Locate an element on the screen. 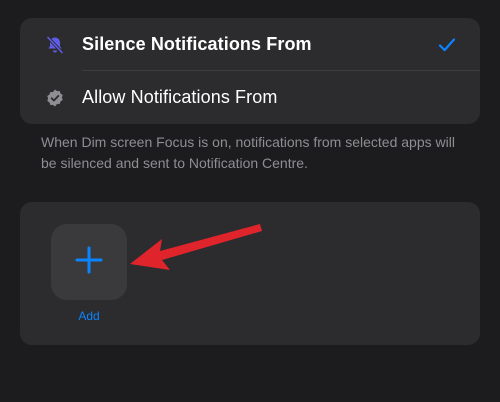 This screenshot has height=402, width=500. silence-notifications-option: Silence Notifications From is located at coordinates (250, 44).